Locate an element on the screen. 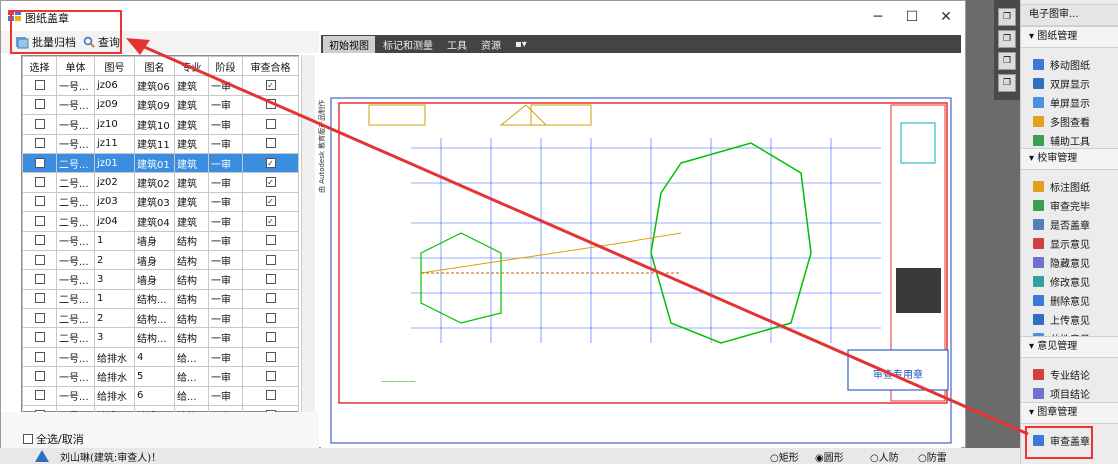 The height and width of the screenshot is (464, 1118). panel-item: 项目结论 is located at coordinates (1061, 393).